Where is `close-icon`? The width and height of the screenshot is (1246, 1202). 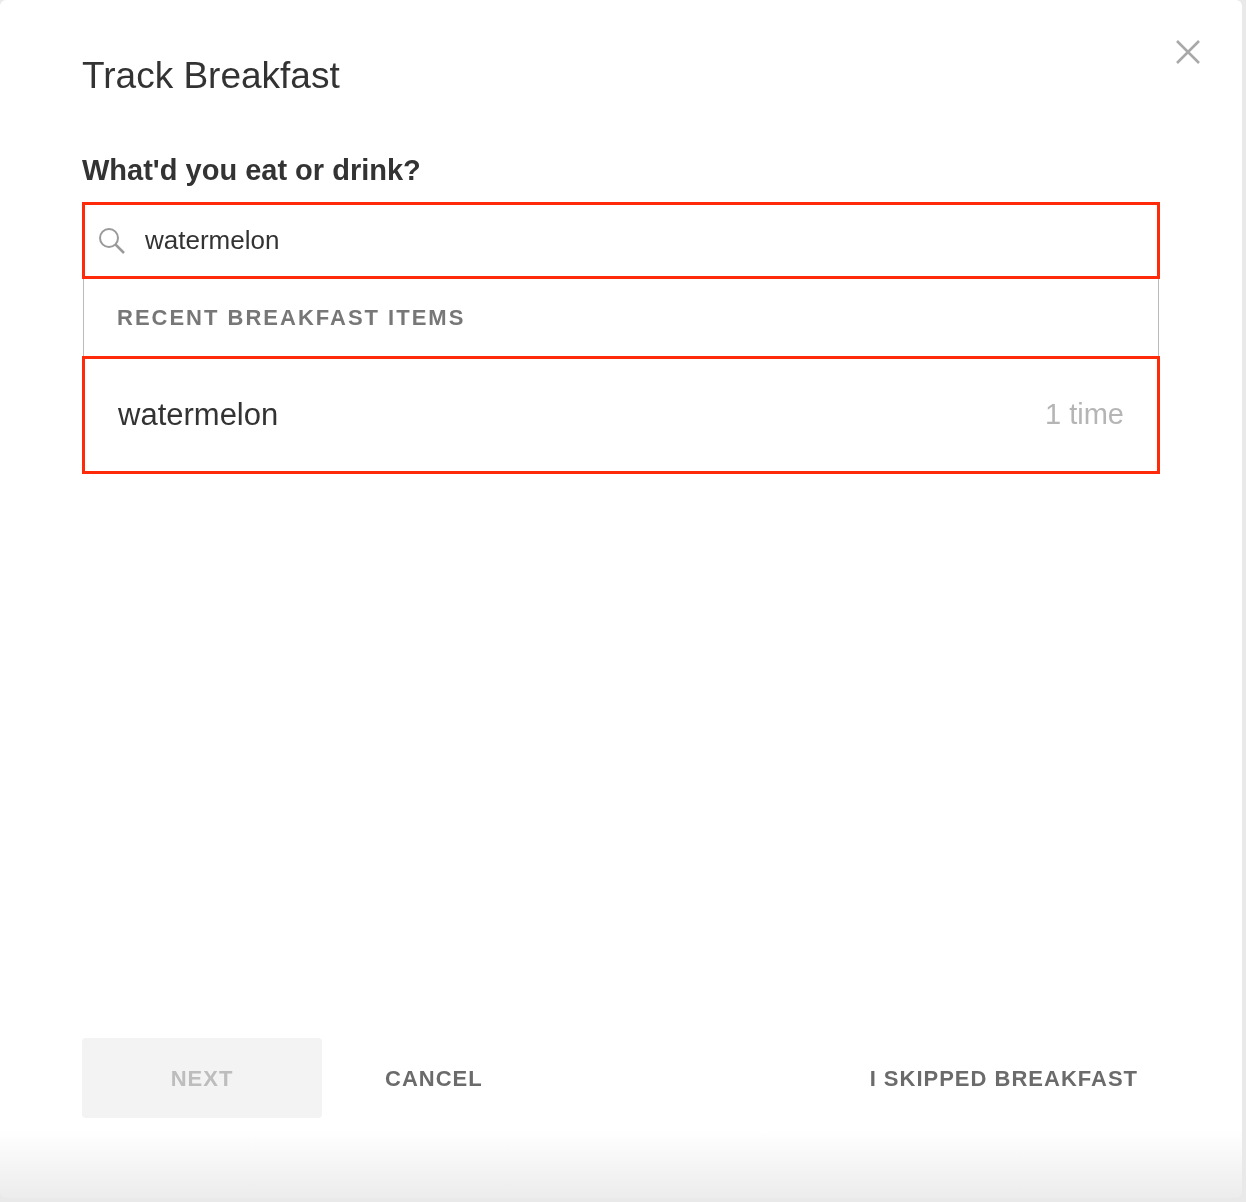
close-icon is located at coordinates (1188, 52).